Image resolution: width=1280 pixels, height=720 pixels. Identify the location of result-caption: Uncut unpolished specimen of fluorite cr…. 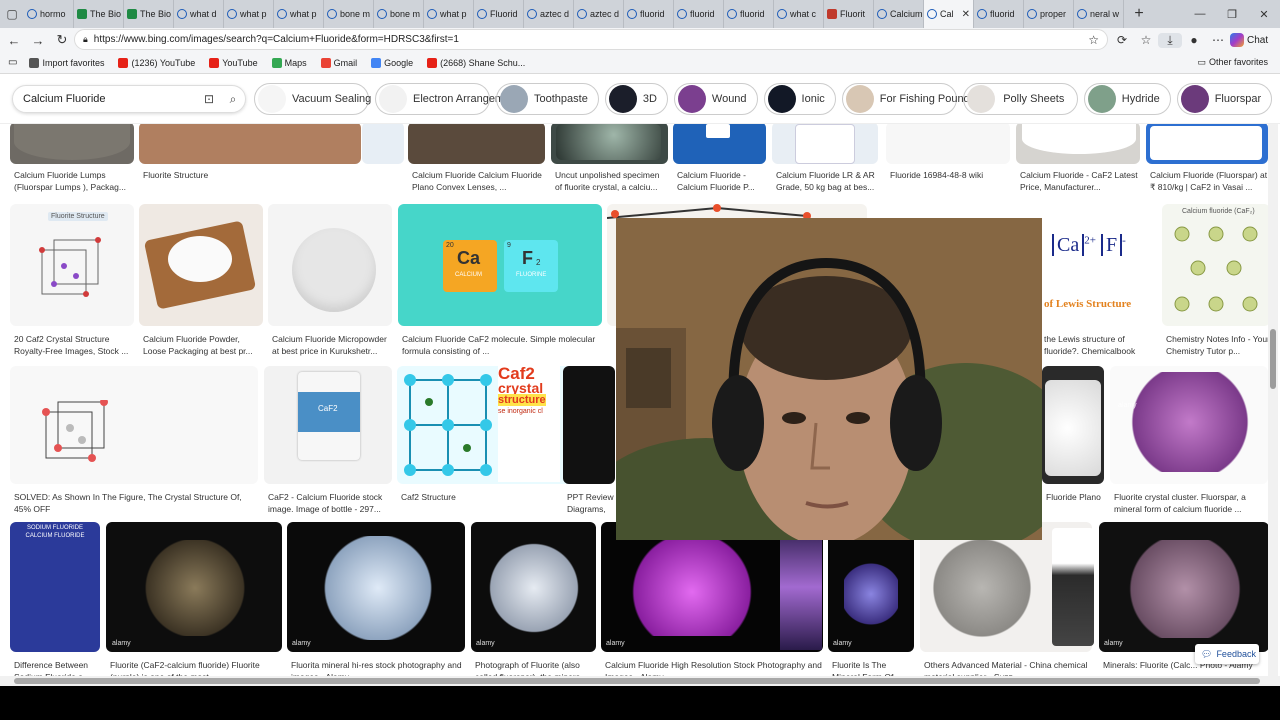
(611, 182).